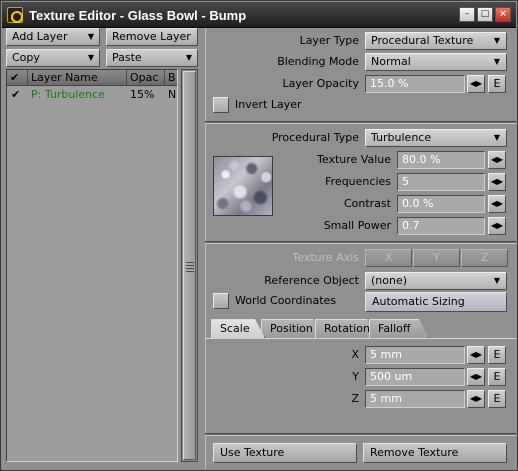  Describe the element at coordinates (355, 354) in the screenshot. I see `scale-x-label: X` at that location.